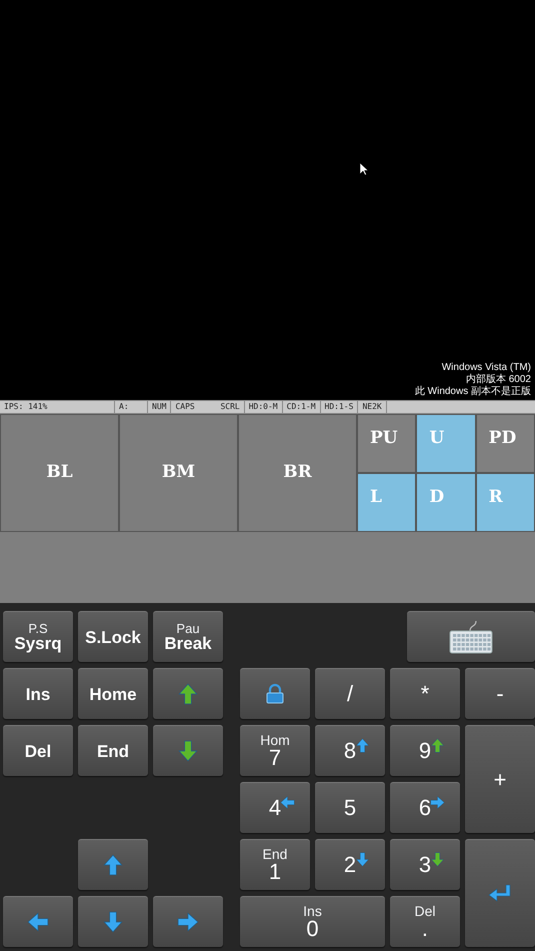 The image size is (535, 951). I want to click on status-cell: CD:1-M, so click(301, 407).